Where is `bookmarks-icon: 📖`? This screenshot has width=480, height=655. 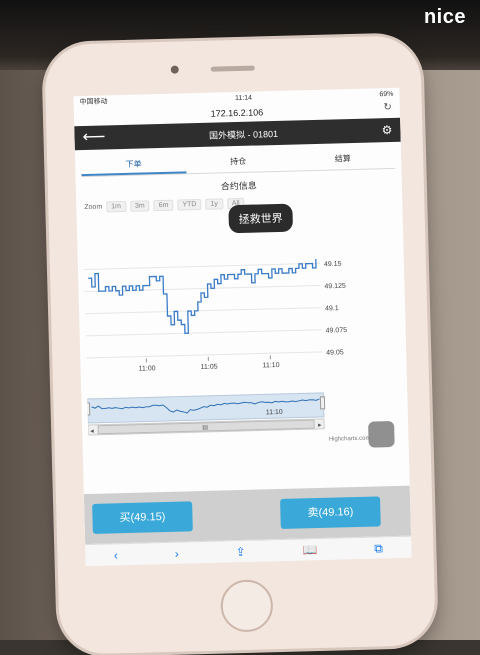 bookmarks-icon: 📖 is located at coordinates (309, 550).